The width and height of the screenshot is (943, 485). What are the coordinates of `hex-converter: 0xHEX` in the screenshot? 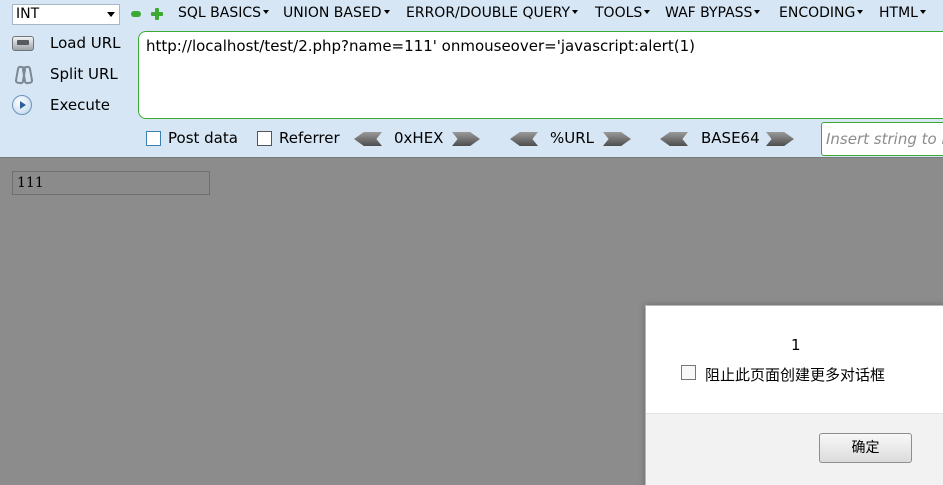 It's located at (418, 139).